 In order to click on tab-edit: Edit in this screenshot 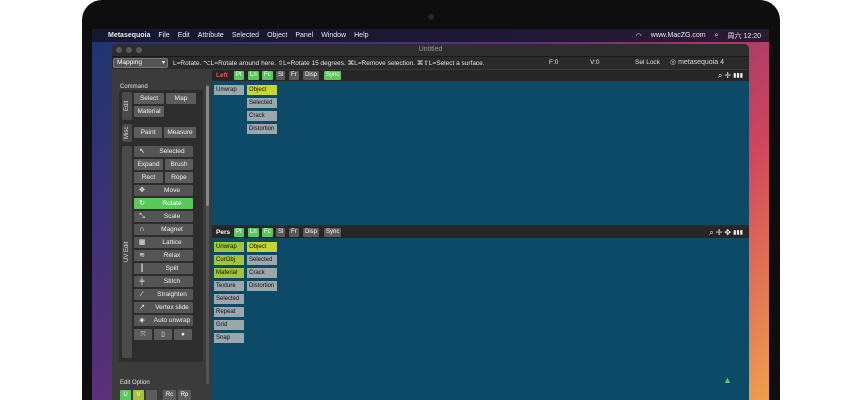, I will do `click(127, 106)`.